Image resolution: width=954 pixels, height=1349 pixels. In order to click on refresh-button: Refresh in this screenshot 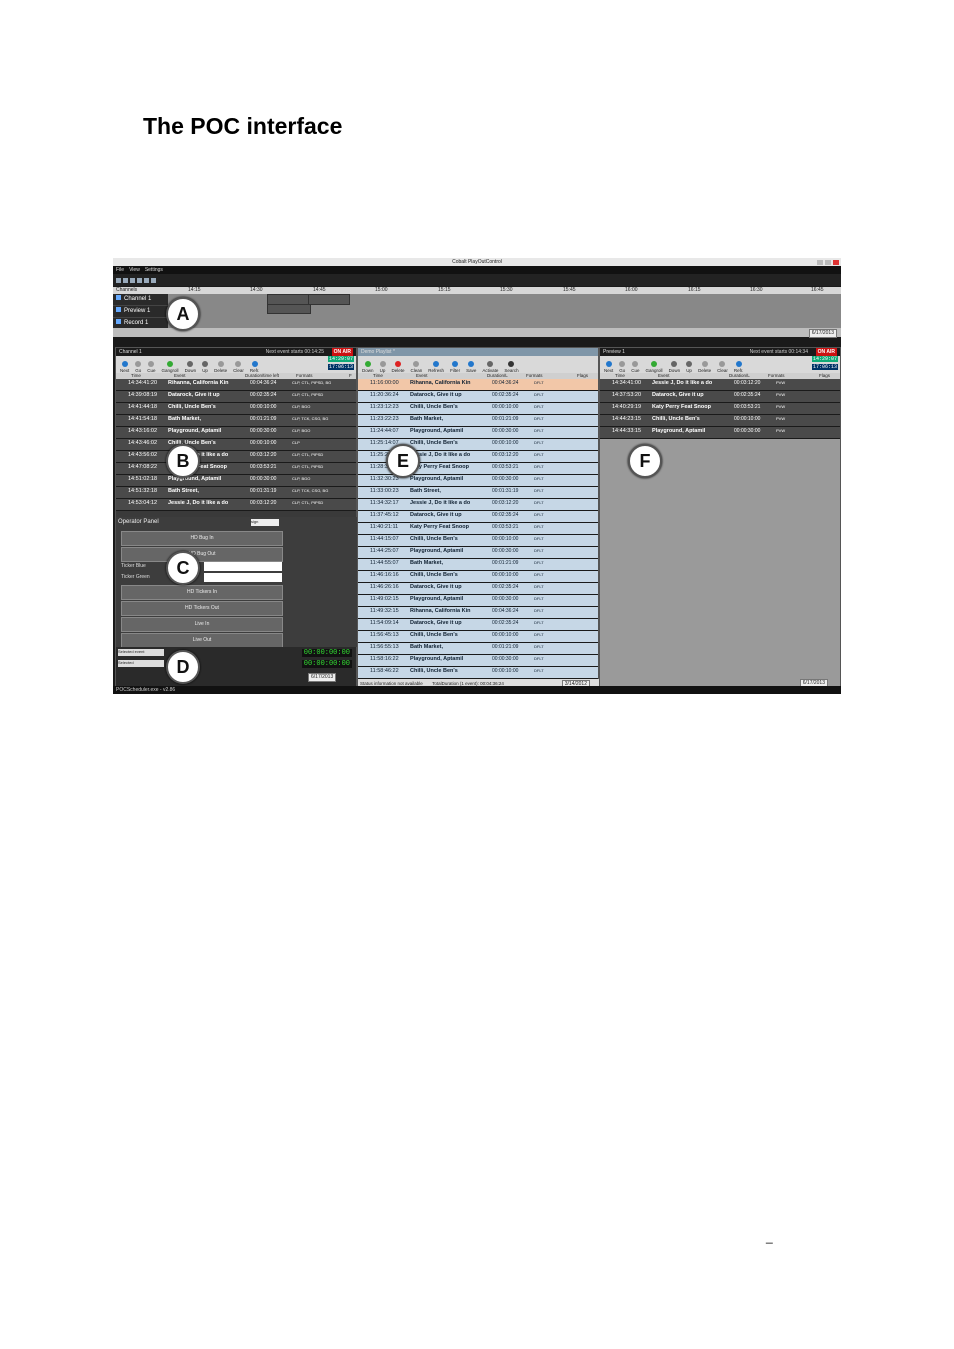, I will do `click(436, 367)`.